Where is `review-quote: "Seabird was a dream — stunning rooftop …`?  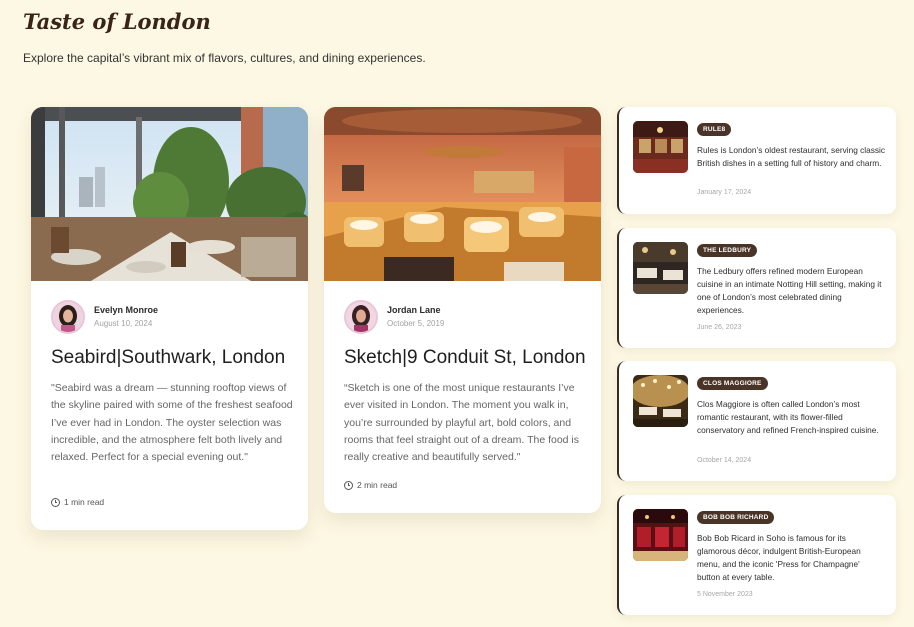 review-quote: "Seabird was a dream — stunning rooftop … is located at coordinates (172, 423).